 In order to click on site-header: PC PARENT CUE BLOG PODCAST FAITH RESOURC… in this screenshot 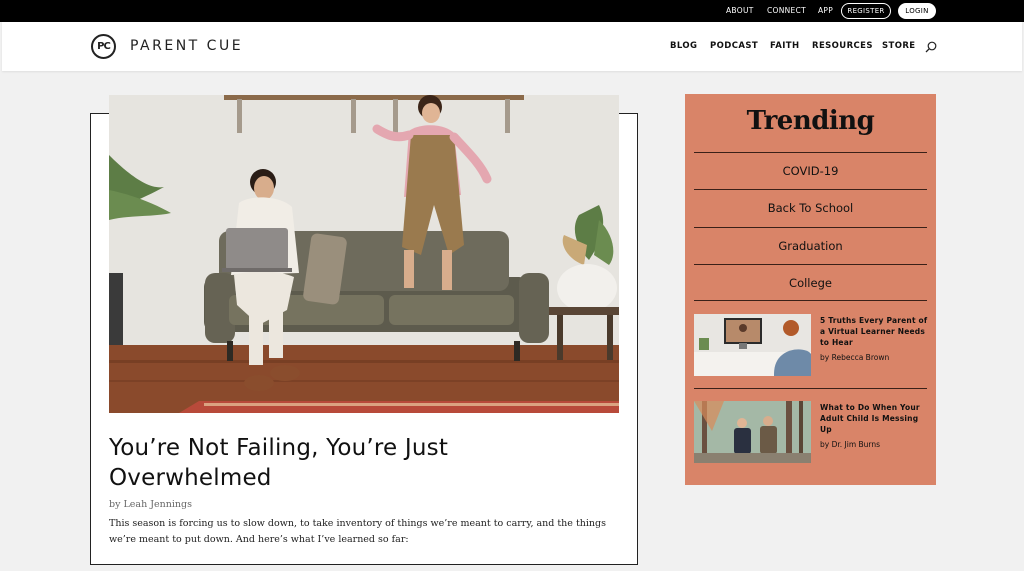, I will do `click(512, 46)`.